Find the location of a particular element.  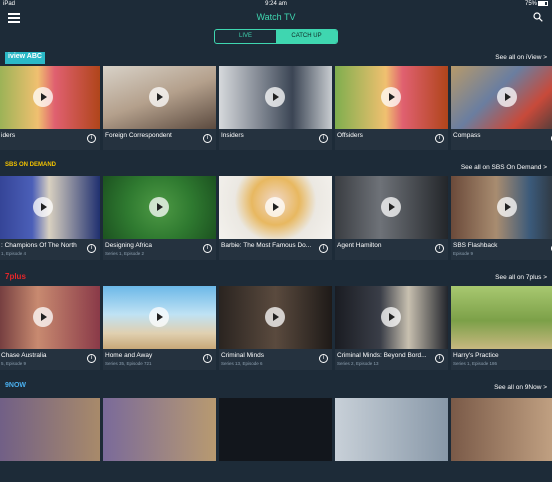

program-card: Offsiders i is located at coordinates (391, 108).